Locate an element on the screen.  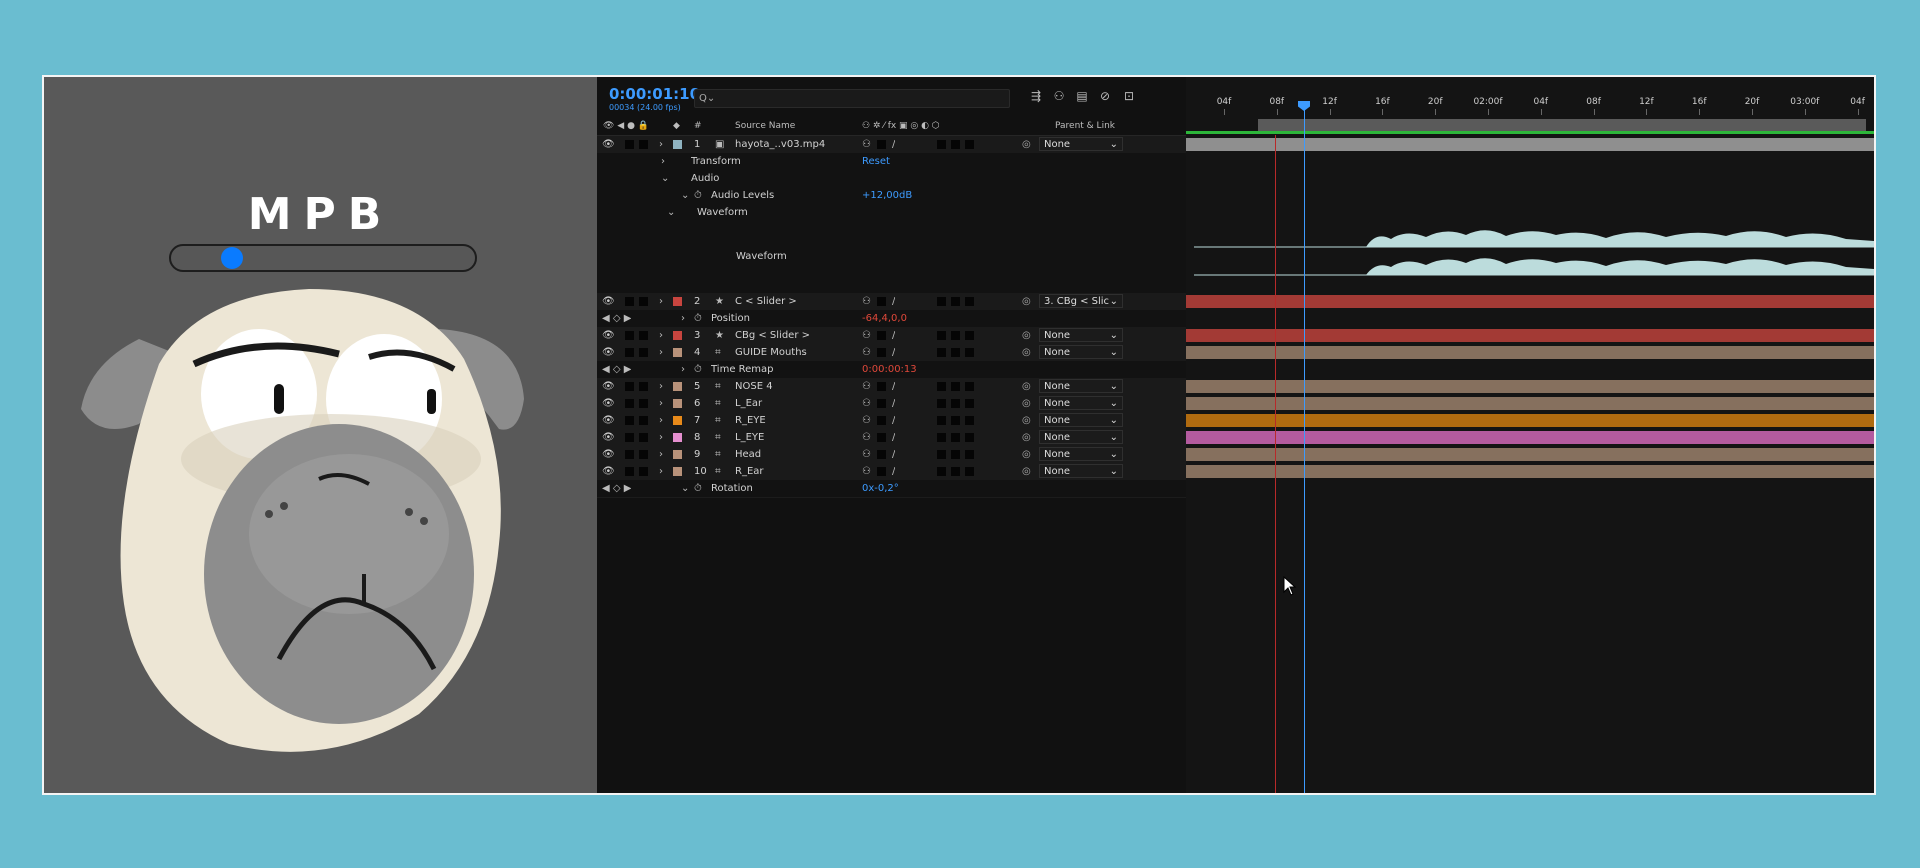
property-value: -64,4,0,0 is located at coordinates (884, 318).